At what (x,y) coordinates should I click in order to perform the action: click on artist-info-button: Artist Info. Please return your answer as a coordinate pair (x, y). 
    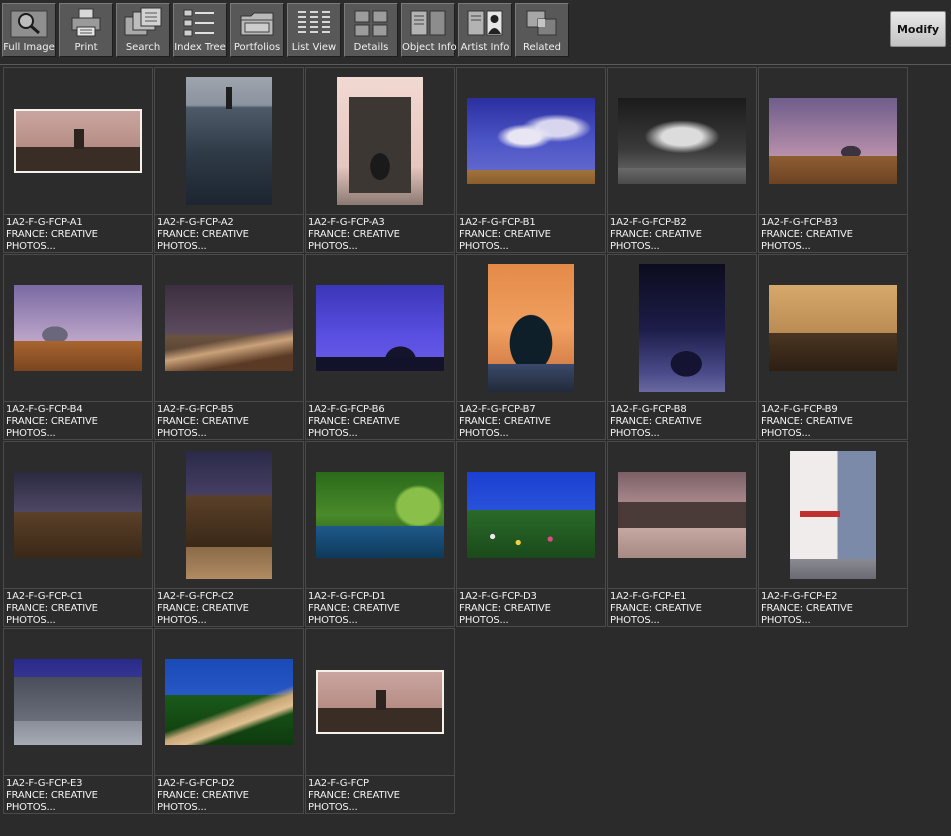
    Looking at the image, I should click on (485, 30).